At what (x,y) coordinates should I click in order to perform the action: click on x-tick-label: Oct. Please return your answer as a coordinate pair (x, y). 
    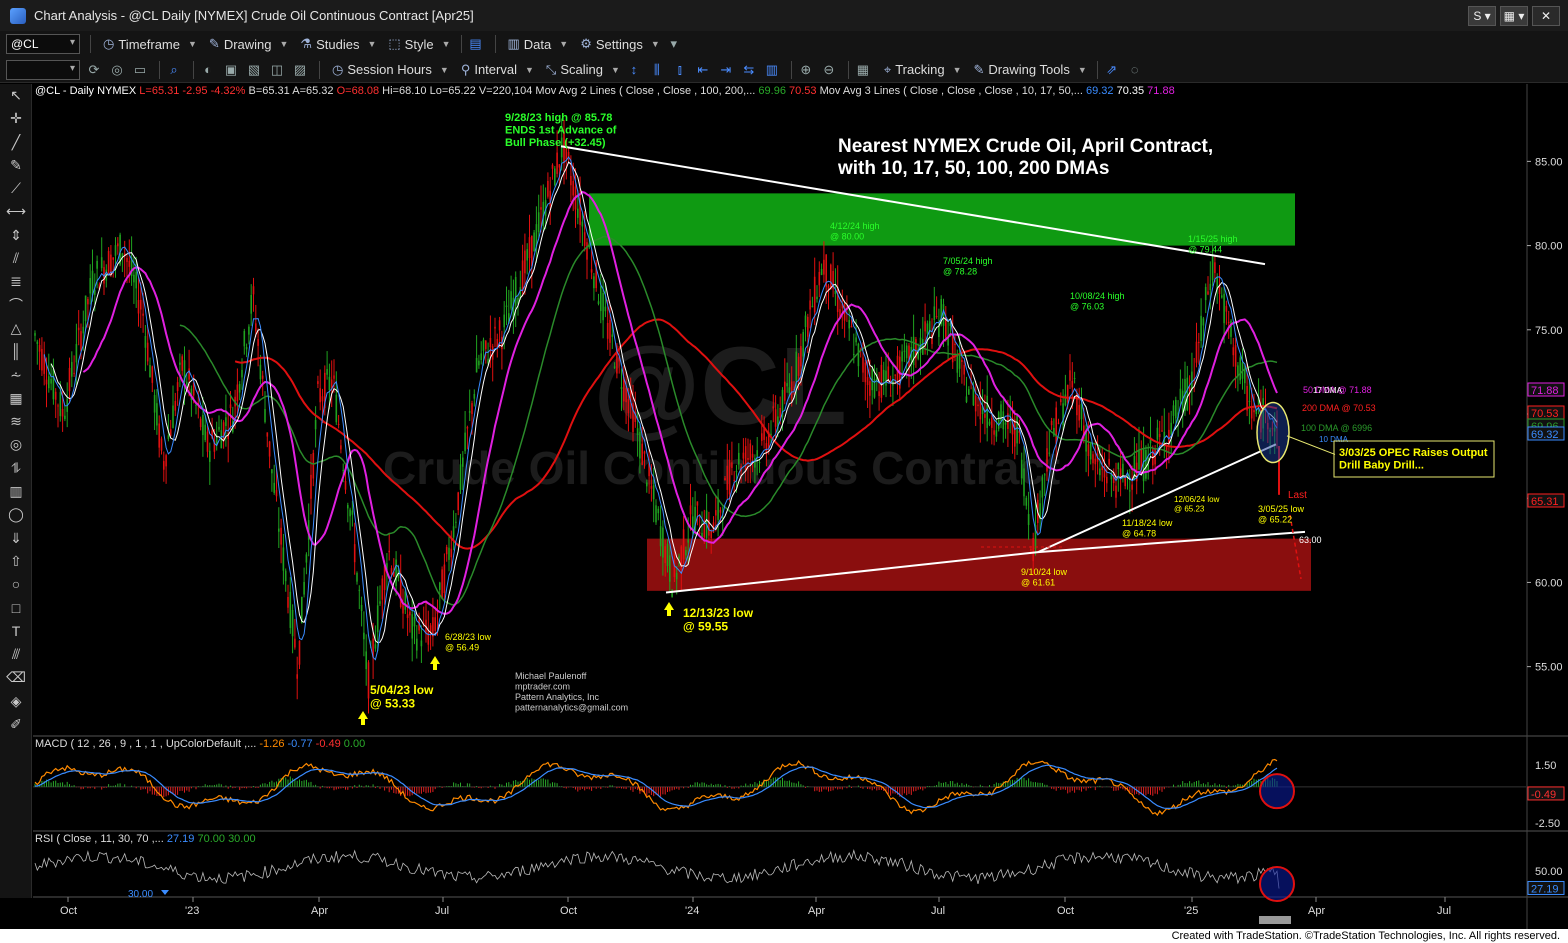
    Looking at the image, I should click on (568, 911).